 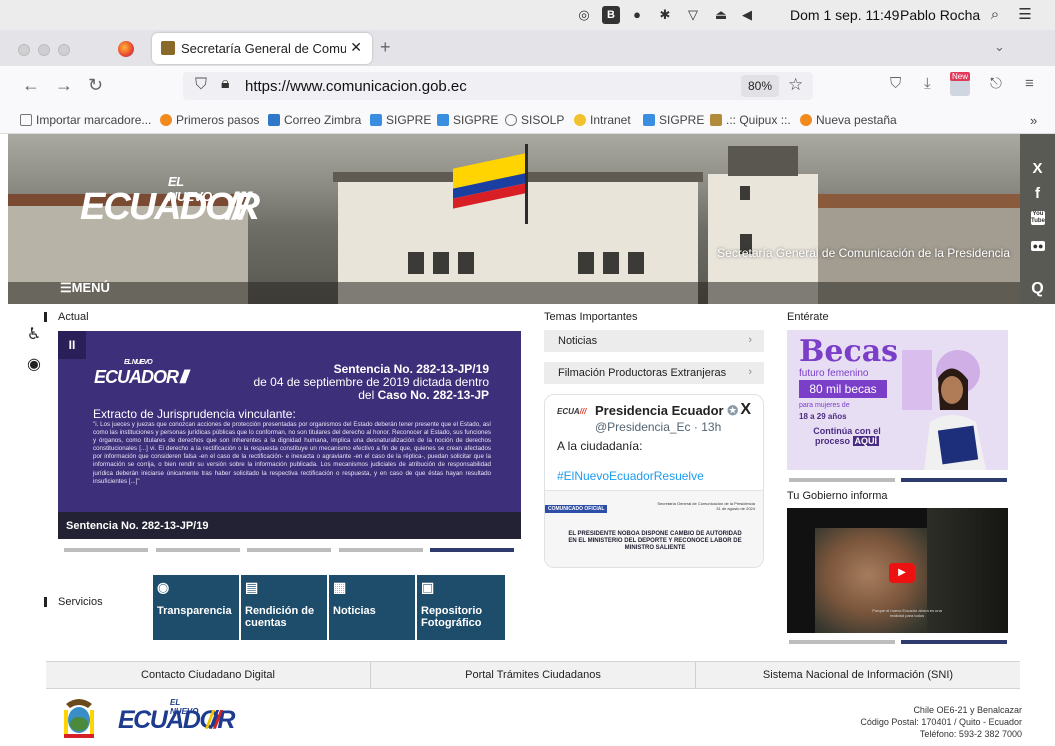 I want to click on comunicado-badge: COMUNICADO OFICIAL, so click(x=576, y=509).